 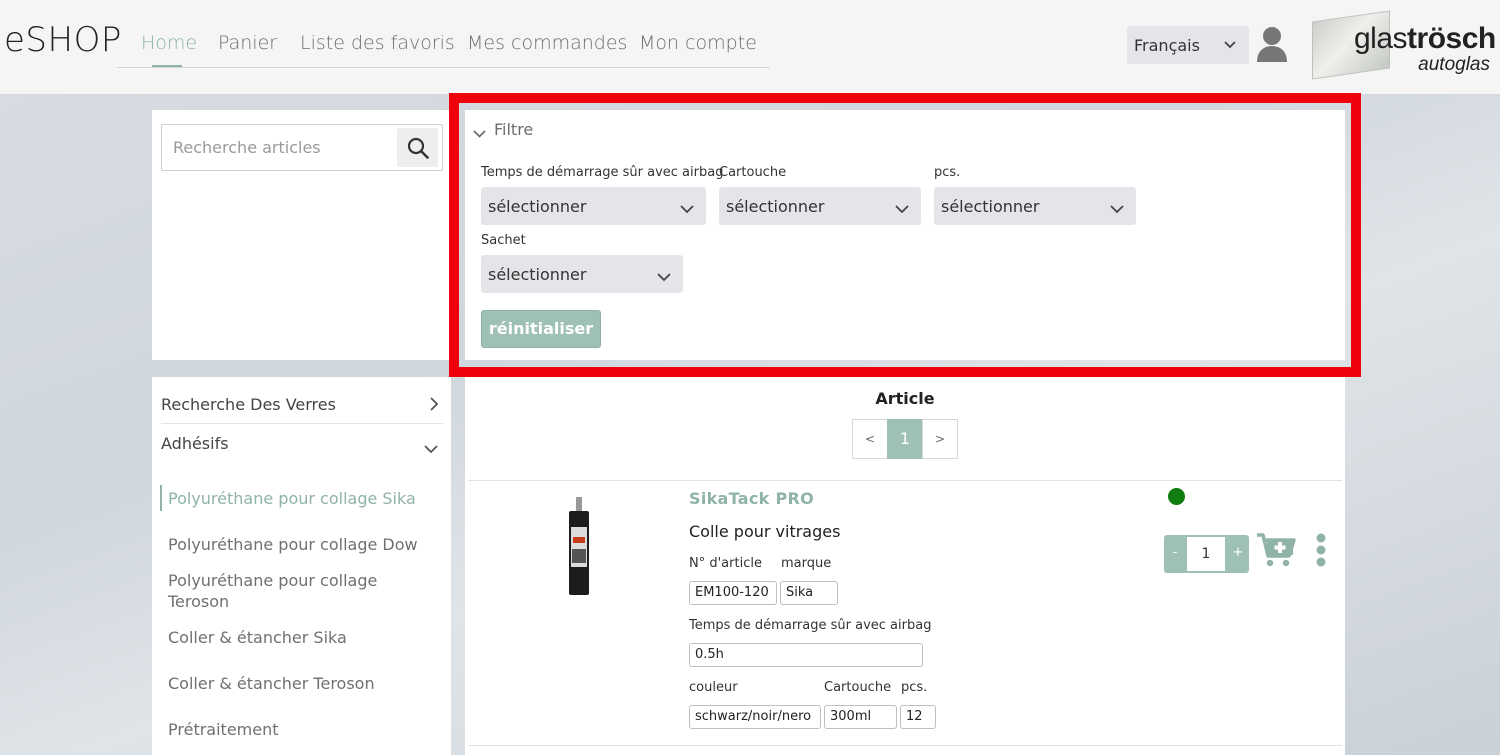 What do you see at coordinates (303, 637) in the screenshot?
I see `subcategory-sika-seal: Coller & étancher Sika` at bounding box center [303, 637].